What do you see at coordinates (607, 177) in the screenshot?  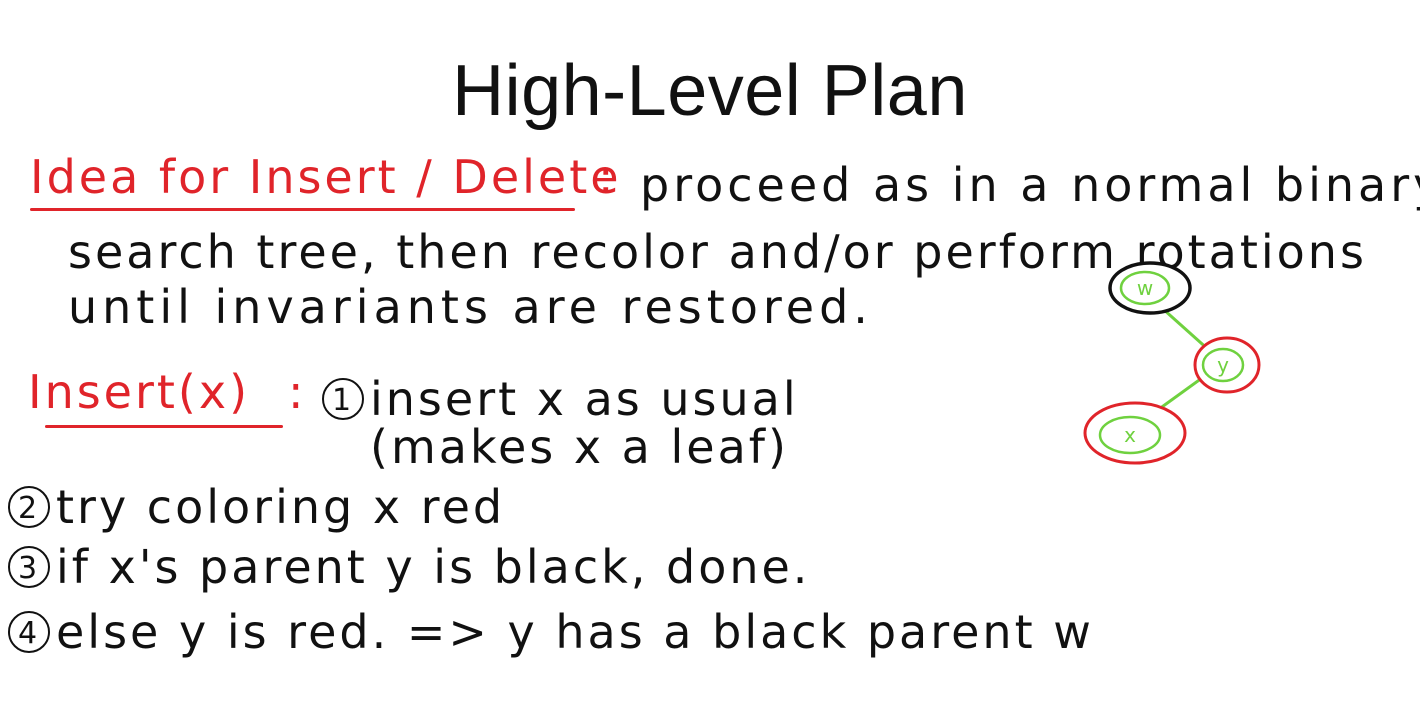 I see `idea-colon: :` at bounding box center [607, 177].